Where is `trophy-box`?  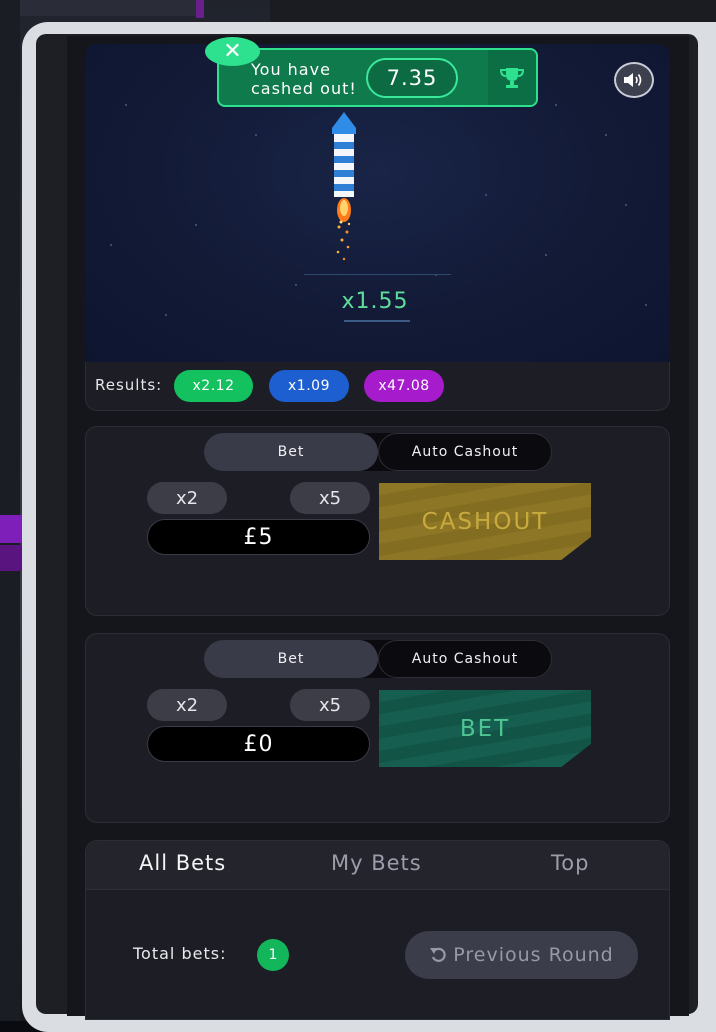
trophy-box is located at coordinates (512, 77).